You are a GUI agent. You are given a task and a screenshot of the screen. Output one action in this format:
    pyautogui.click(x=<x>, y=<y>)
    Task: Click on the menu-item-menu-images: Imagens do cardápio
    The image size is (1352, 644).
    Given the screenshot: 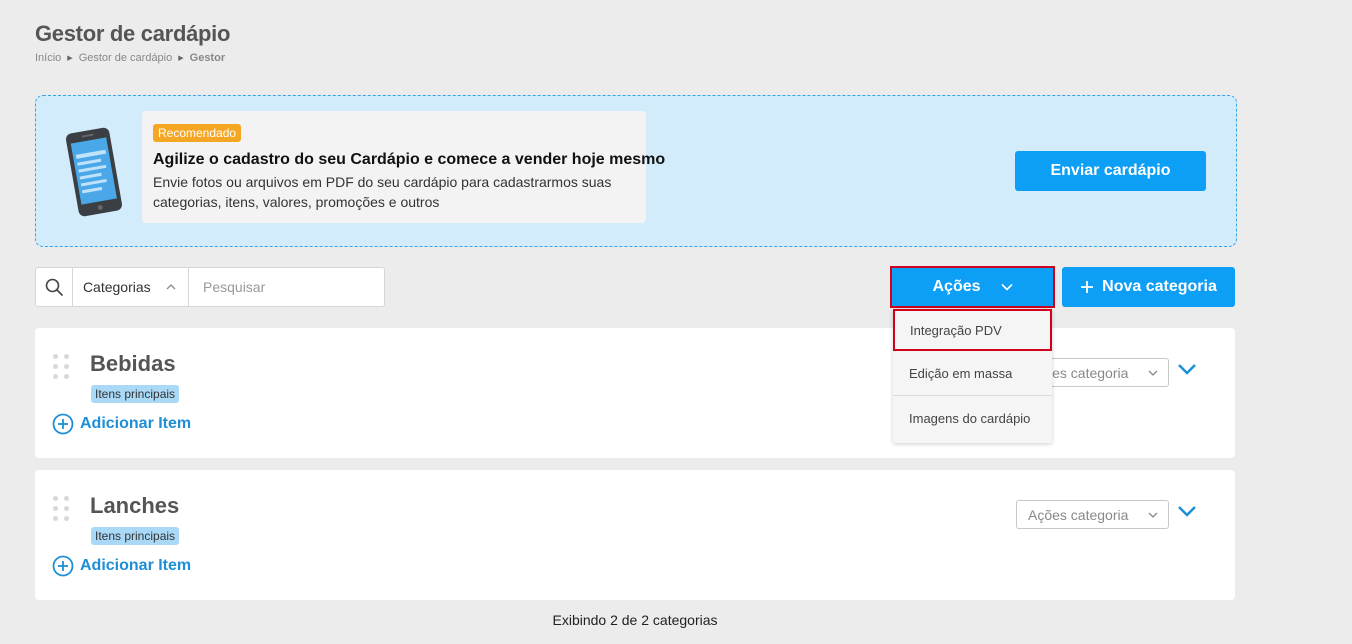 What is the action you would take?
    pyautogui.click(x=972, y=418)
    